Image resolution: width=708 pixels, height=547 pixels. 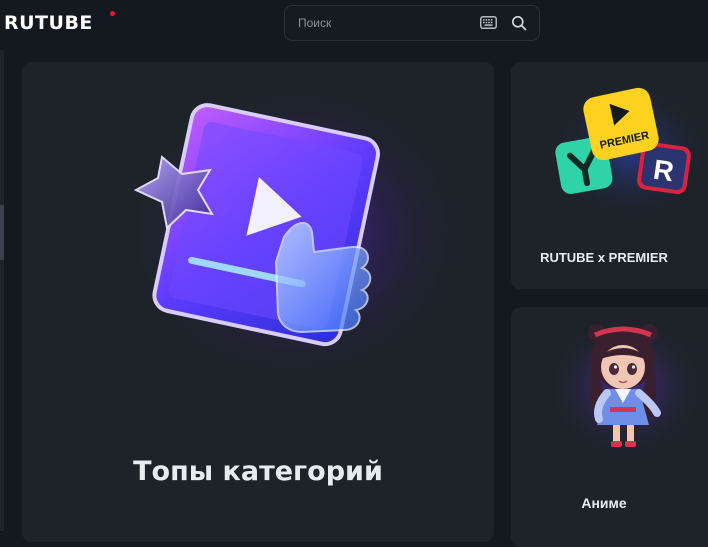 What do you see at coordinates (258, 471) in the screenshot?
I see `card-title-top-categories: Топы категорий` at bounding box center [258, 471].